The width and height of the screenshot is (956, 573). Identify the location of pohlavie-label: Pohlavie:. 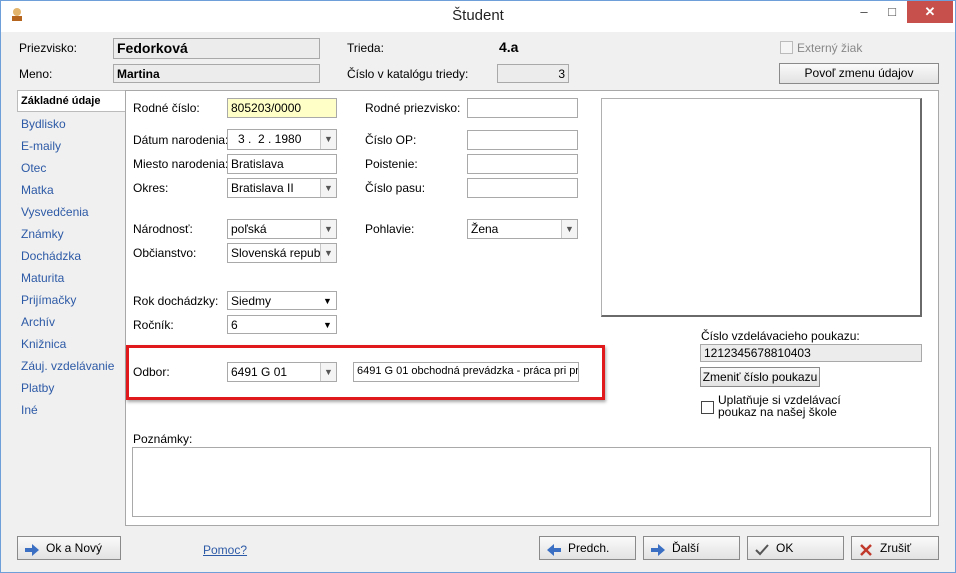
(390, 229).